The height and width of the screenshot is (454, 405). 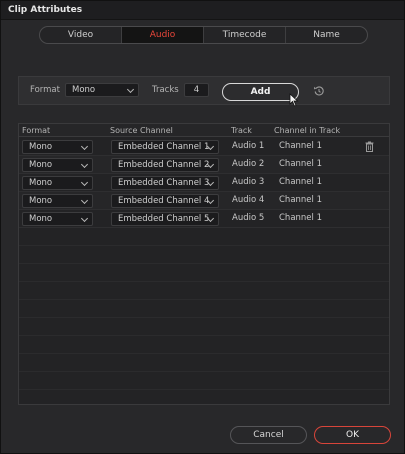 I want to click on header-track: Track, so click(x=241, y=130).